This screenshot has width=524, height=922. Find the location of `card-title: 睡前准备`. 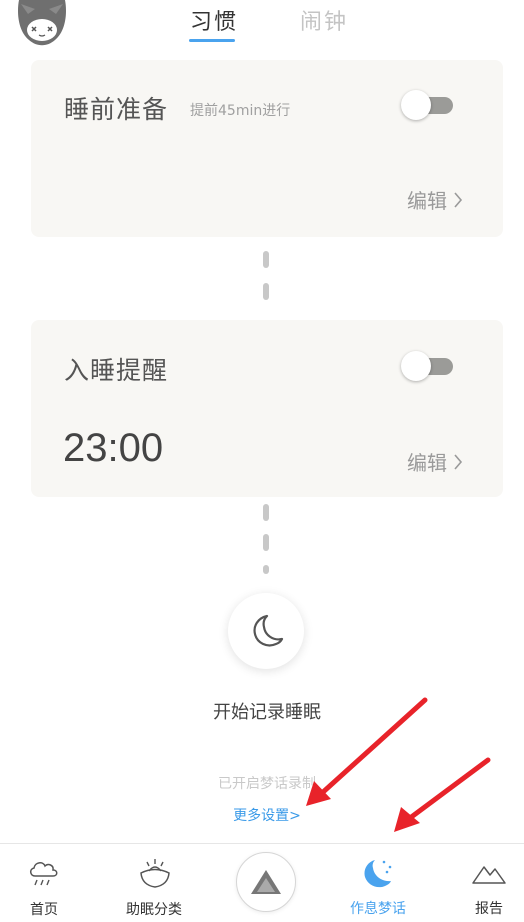

card-title: 睡前准备 is located at coordinates (116, 109).